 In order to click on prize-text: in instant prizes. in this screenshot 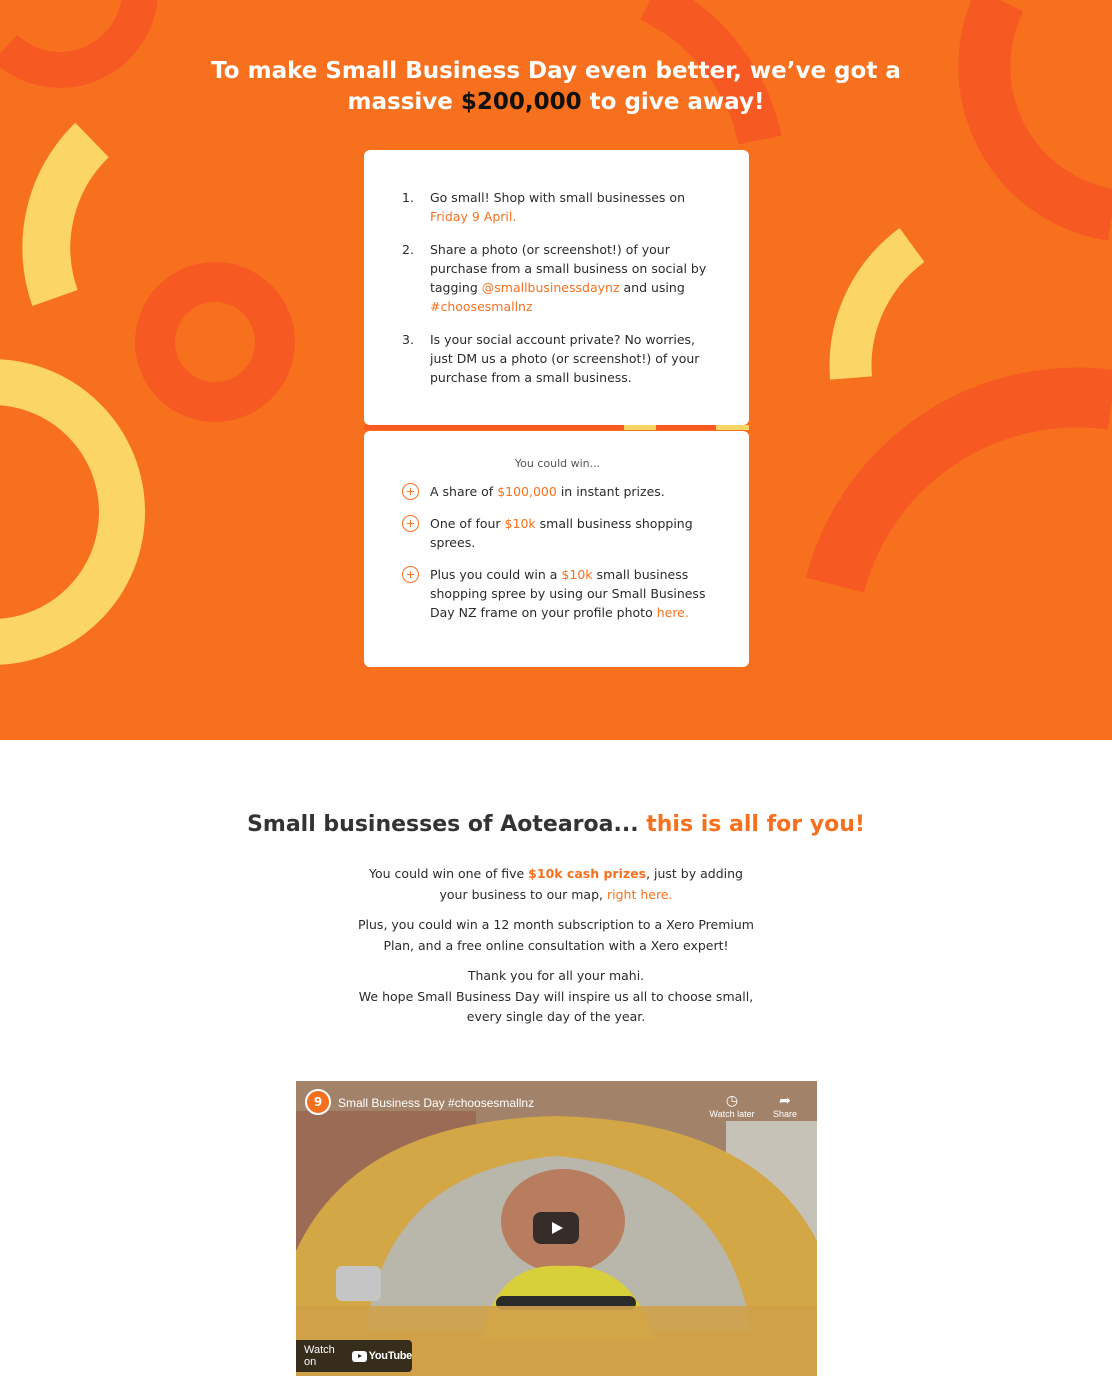, I will do `click(612, 491)`.